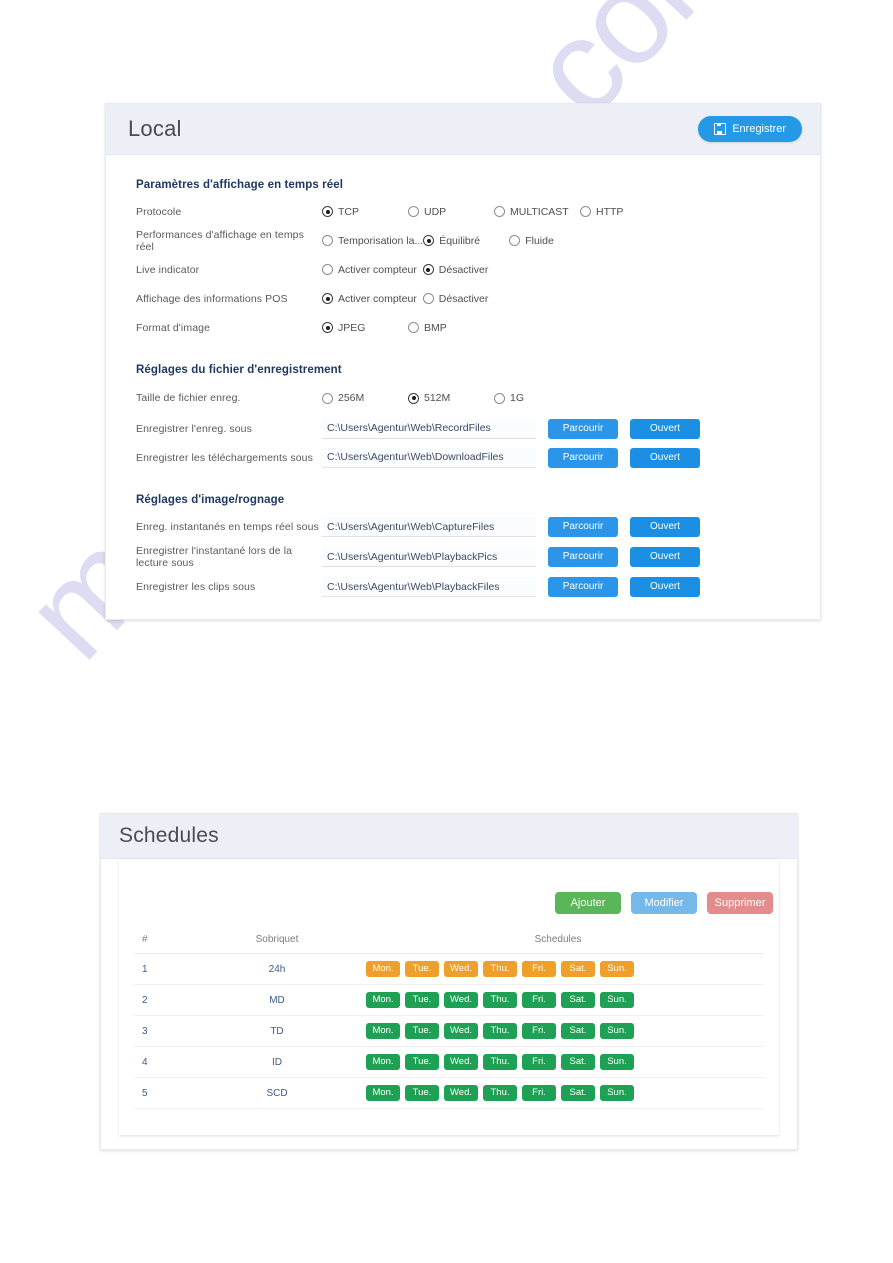 The image size is (893, 1263). I want to click on table-row: 2 MD Mon. Tue. Wed. Thu. Fri. Sat. Sun., so click(449, 1000).